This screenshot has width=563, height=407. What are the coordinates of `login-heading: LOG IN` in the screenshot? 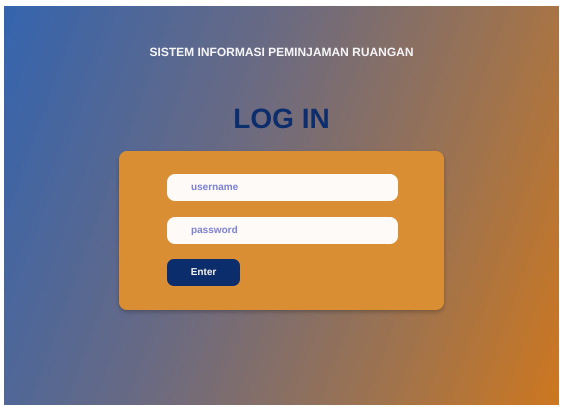 It's located at (281, 119).